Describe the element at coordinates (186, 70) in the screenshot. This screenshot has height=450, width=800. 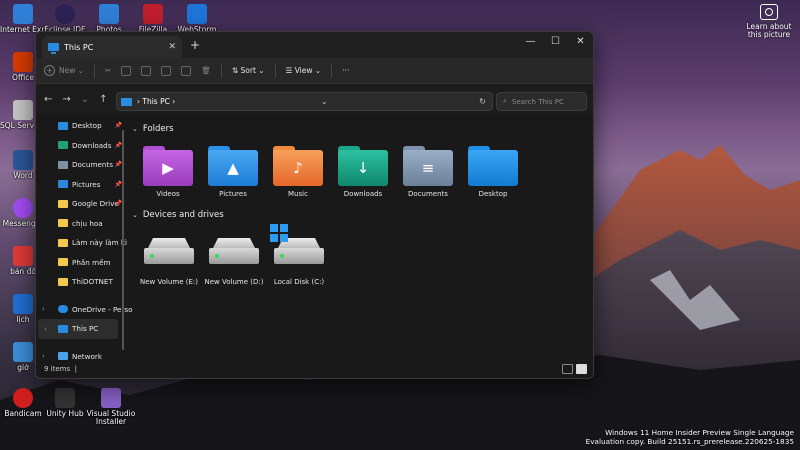
I see `share-icon` at that location.